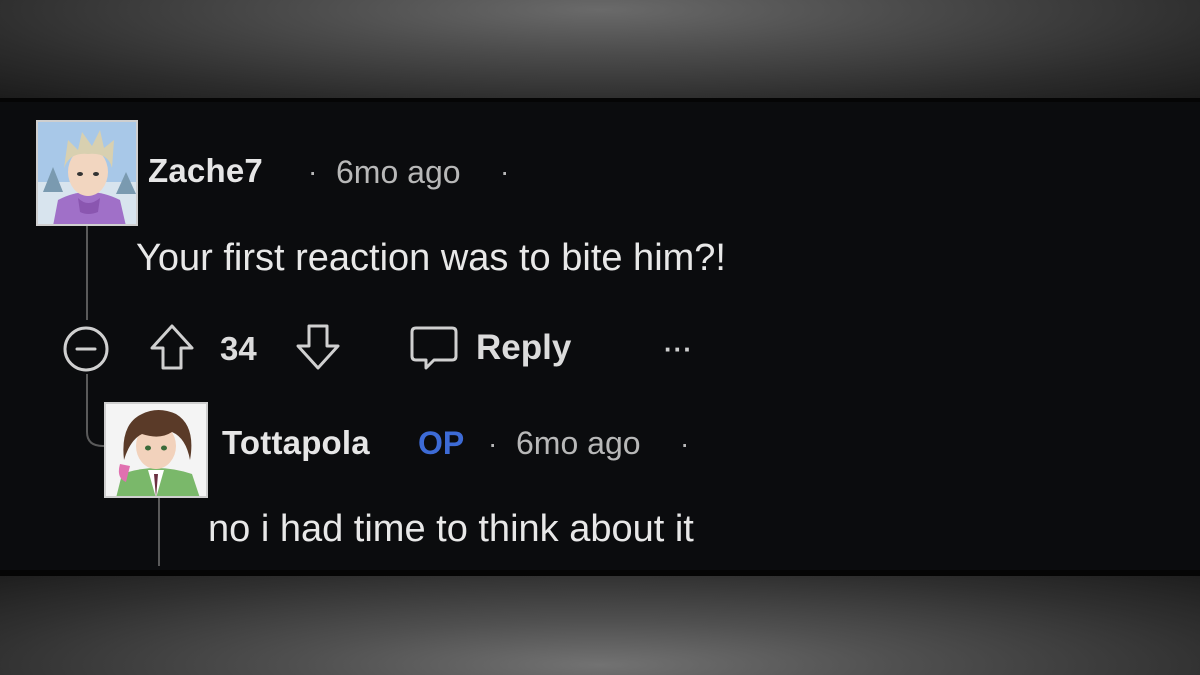 This screenshot has height=675, width=1200. What do you see at coordinates (296, 443) in the screenshot?
I see `username: Tottapola` at bounding box center [296, 443].